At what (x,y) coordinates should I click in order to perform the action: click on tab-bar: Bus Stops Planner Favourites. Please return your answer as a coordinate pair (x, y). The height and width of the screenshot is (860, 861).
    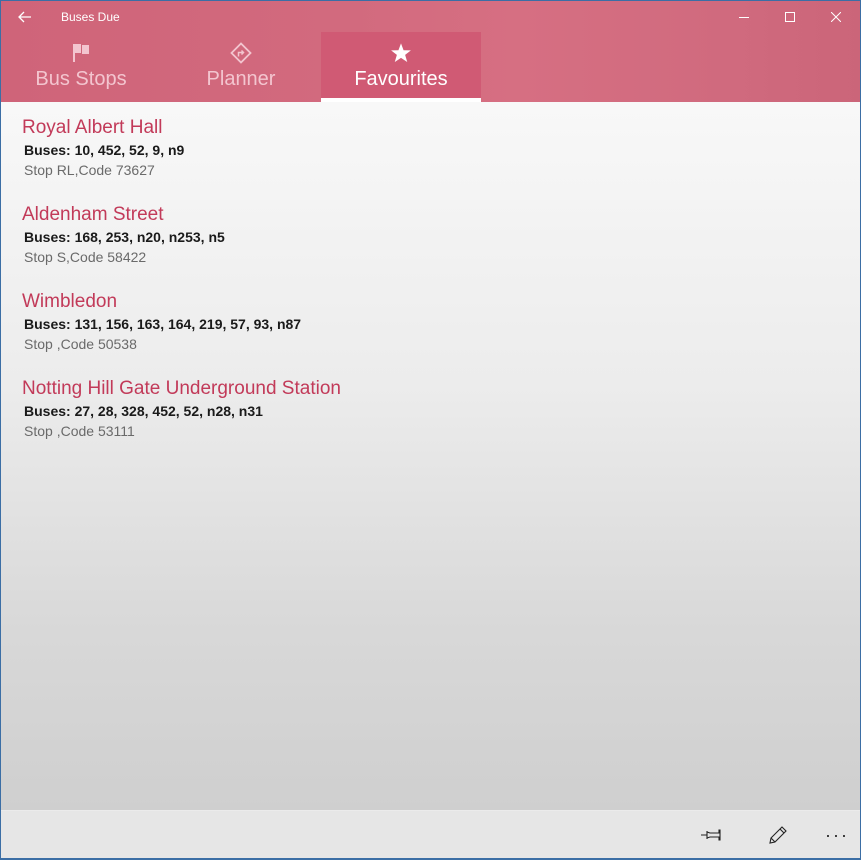
    Looking at the image, I should click on (430, 67).